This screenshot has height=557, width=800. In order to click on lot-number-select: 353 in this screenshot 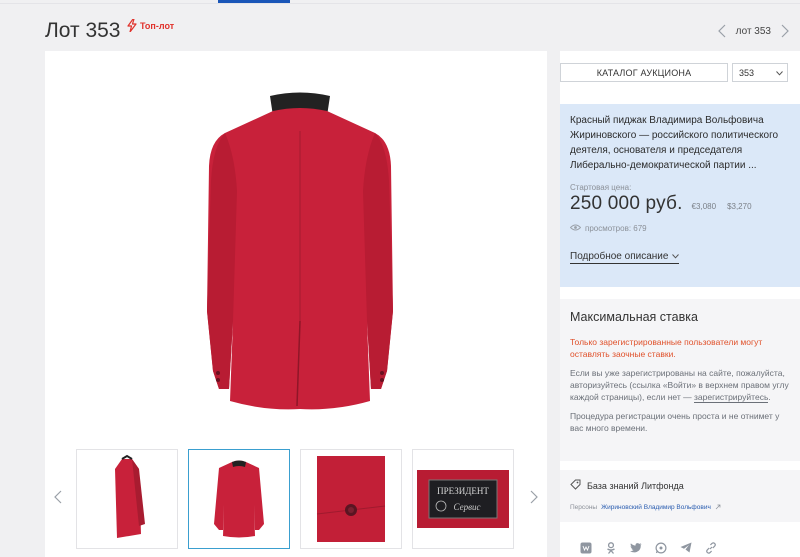, I will do `click(760, 72)`.